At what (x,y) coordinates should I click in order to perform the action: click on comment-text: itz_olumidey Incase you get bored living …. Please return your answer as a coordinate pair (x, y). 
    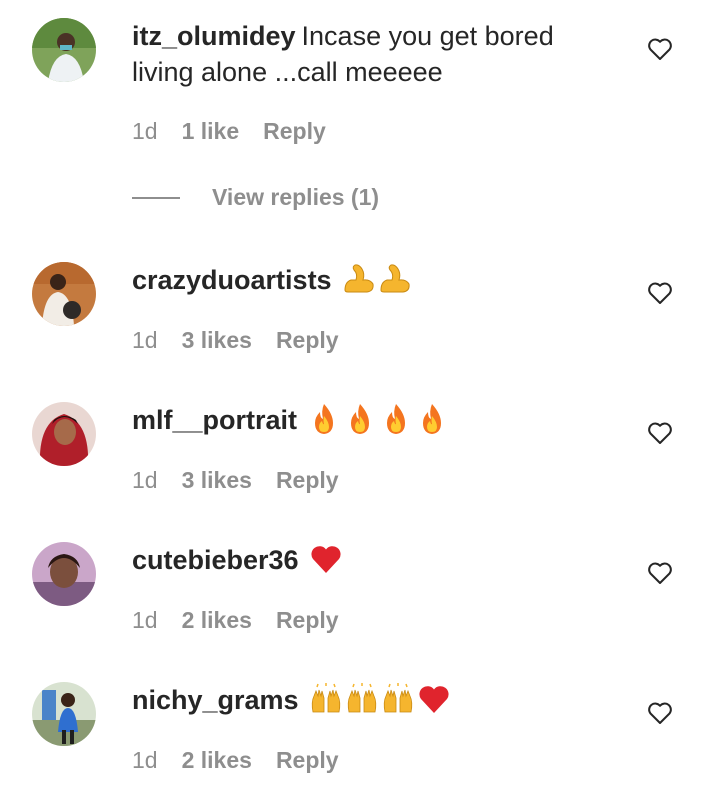
    Looking at the image, I should click on (372, 54).